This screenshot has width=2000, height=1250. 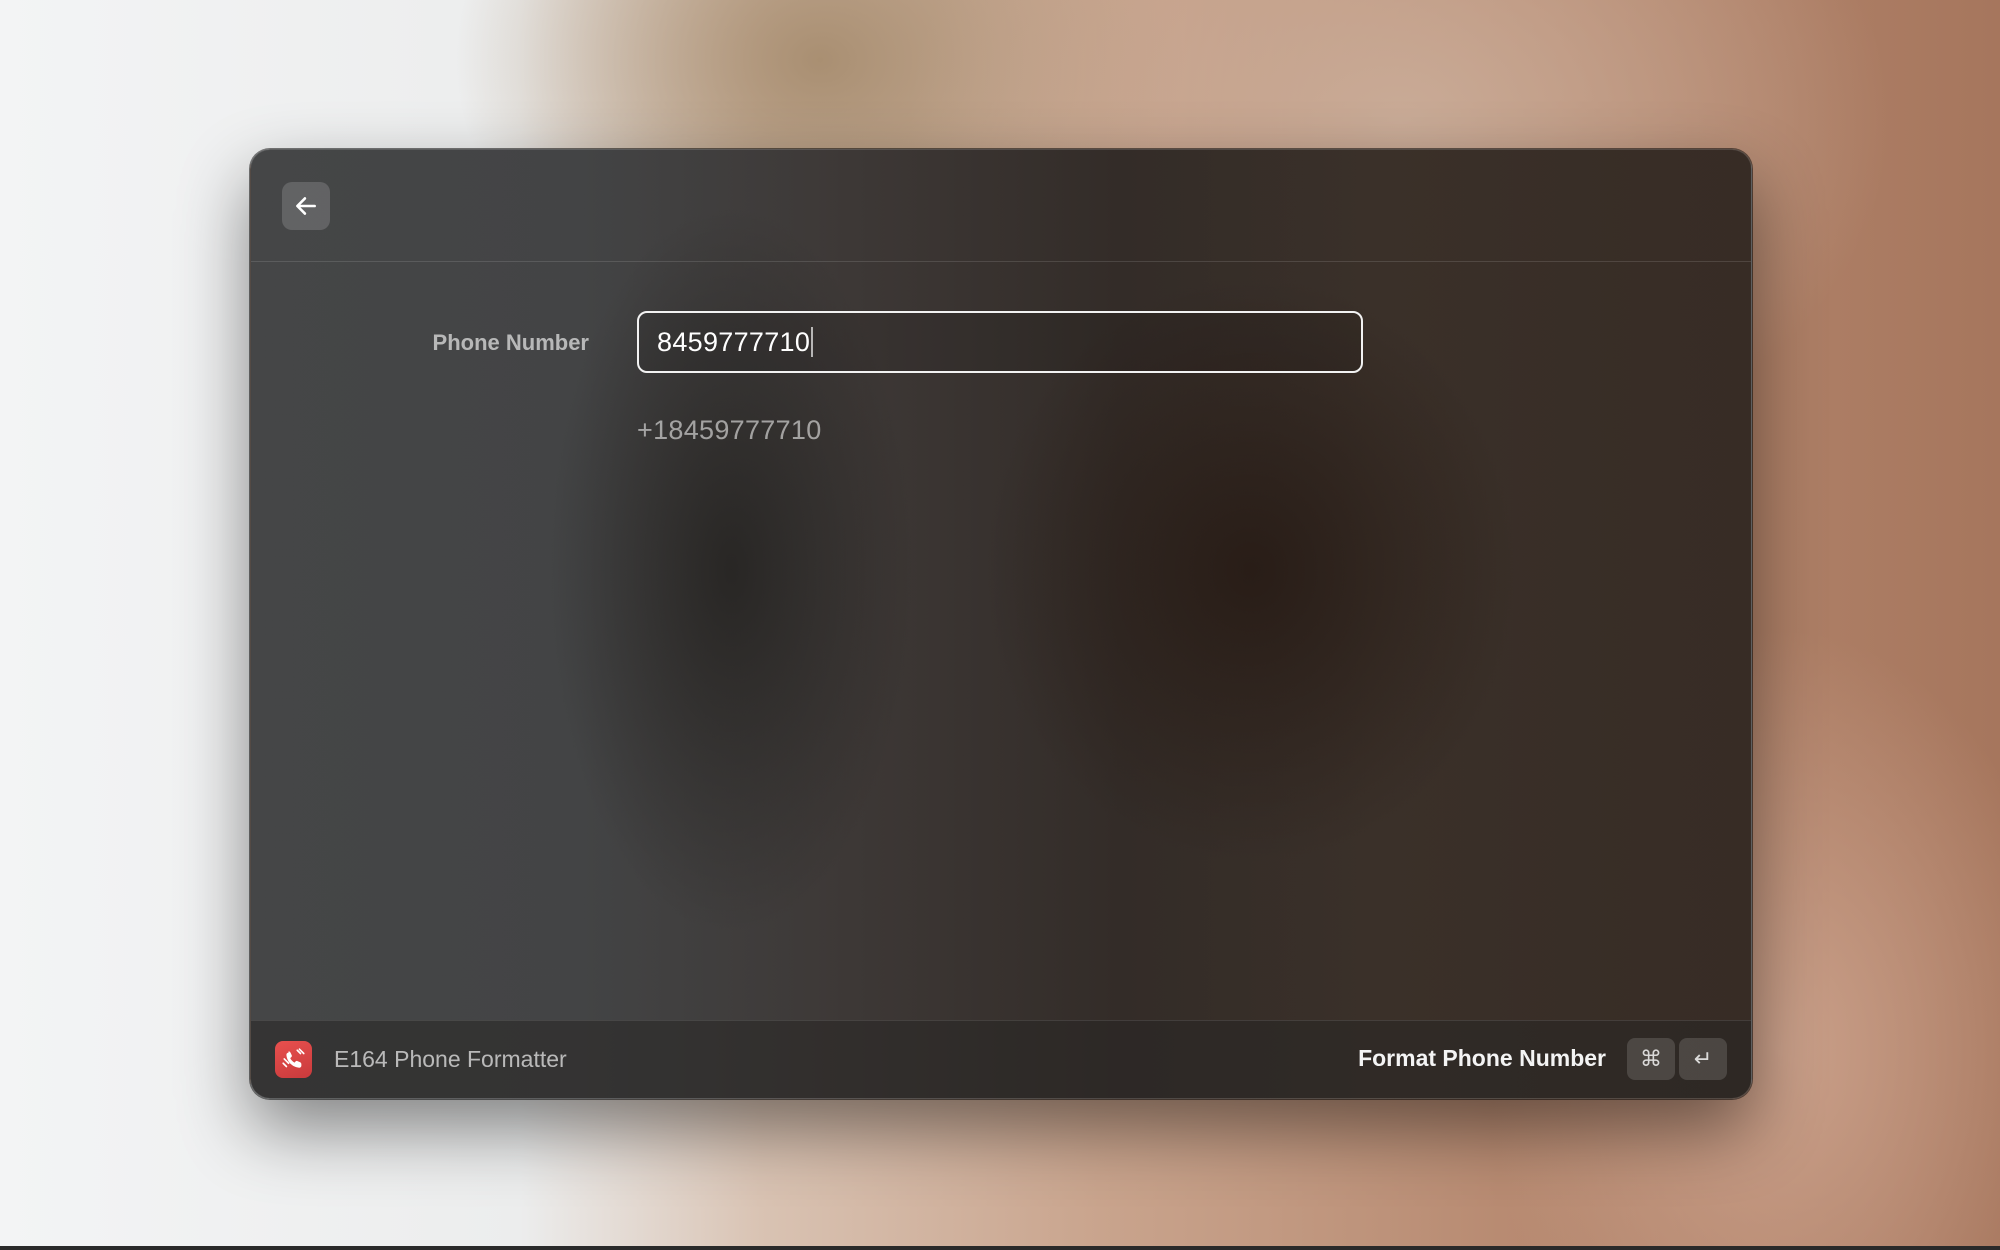 What do you see at coordinates (734, 341) in the screenshot?
I see `phone-number-value: 8459777710` at bounding box center [734, 341].